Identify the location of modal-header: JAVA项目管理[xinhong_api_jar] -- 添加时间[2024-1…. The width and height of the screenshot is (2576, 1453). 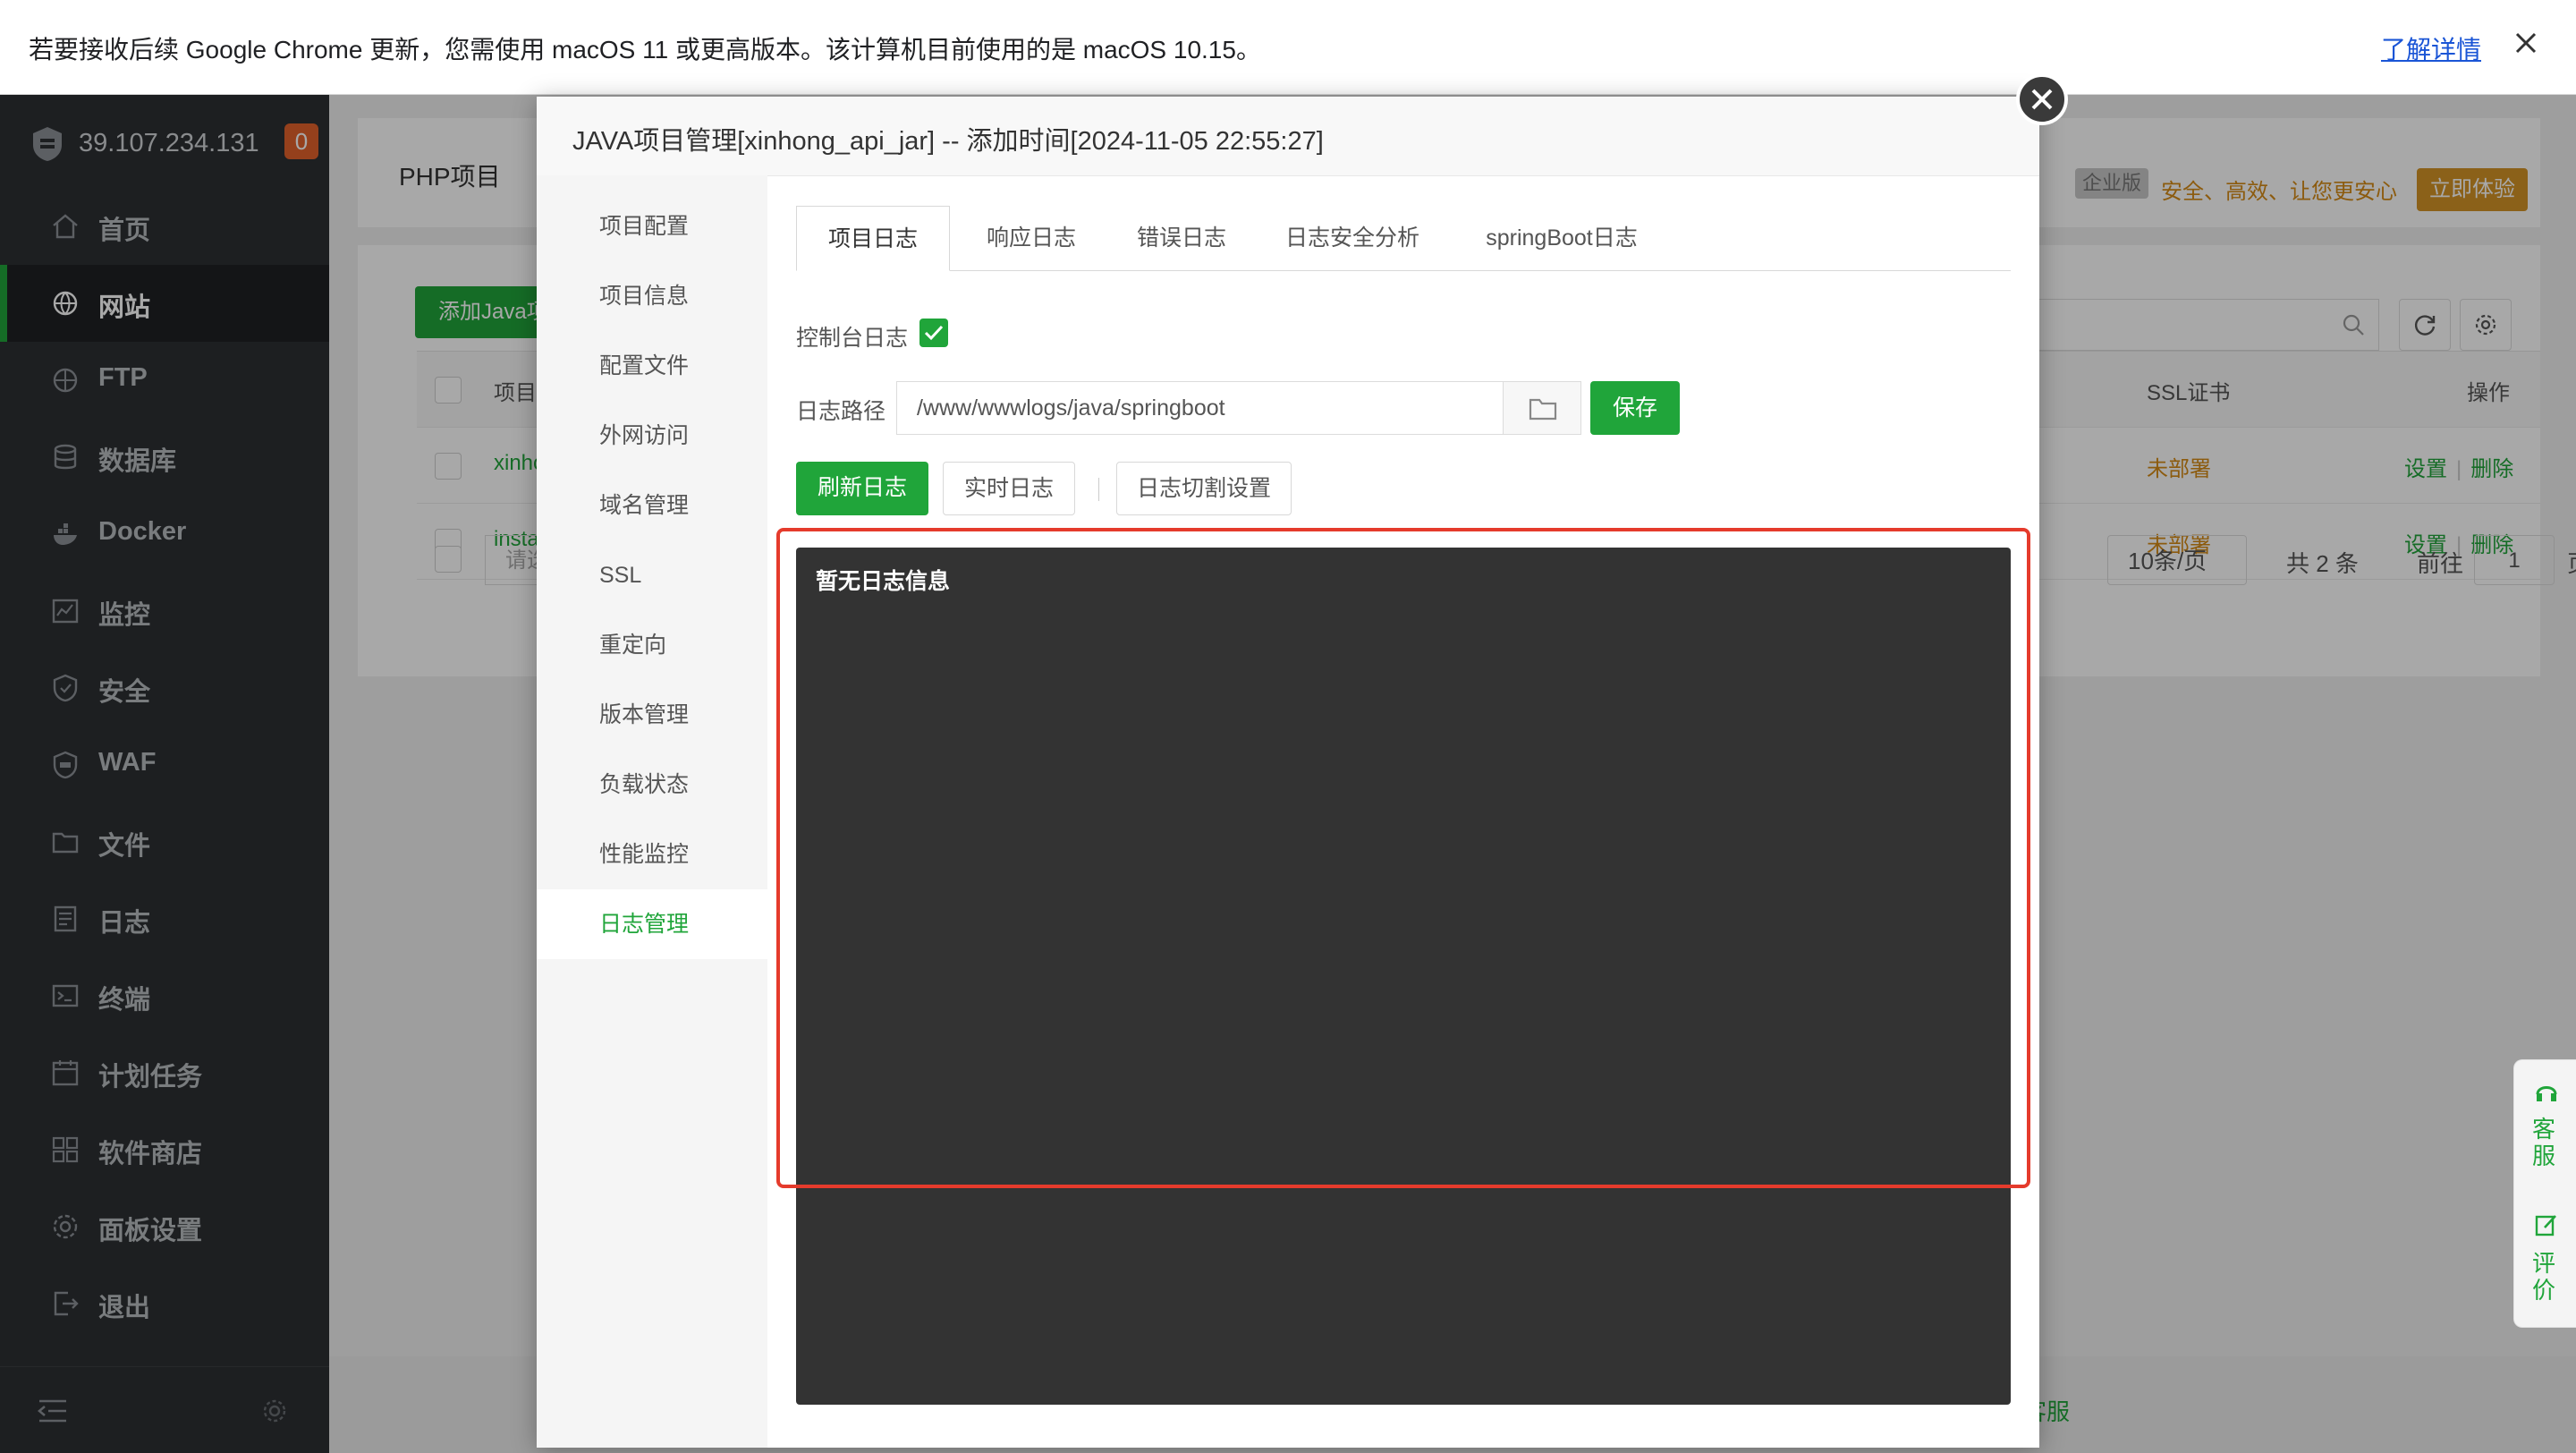
(1288, 136).